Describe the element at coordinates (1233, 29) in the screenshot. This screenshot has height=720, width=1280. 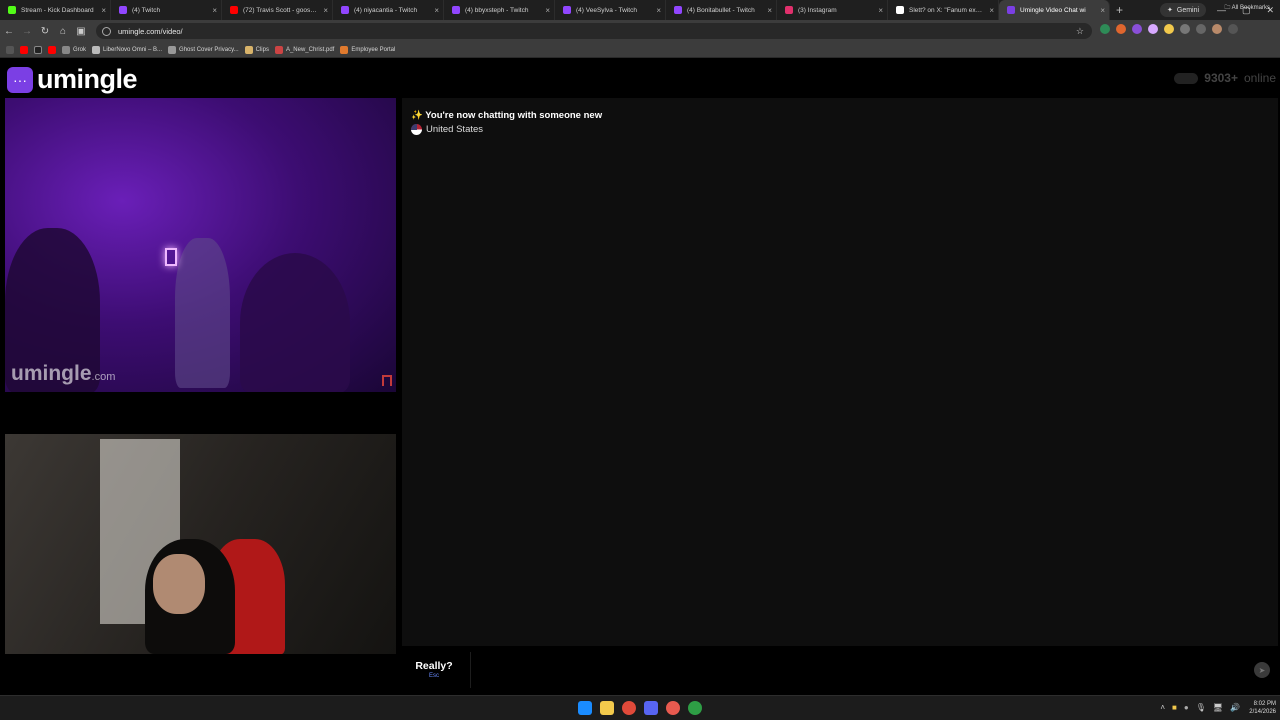
I see `menu-icon` at that location.